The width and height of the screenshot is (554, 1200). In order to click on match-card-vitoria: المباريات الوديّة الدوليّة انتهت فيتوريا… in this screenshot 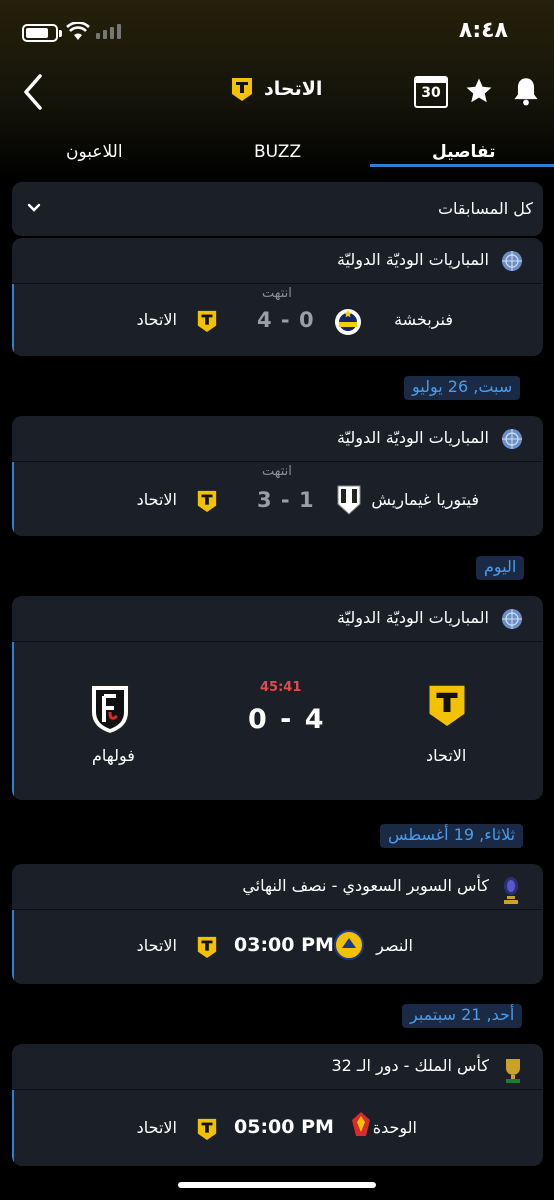, I will do `click(277, 476)`.